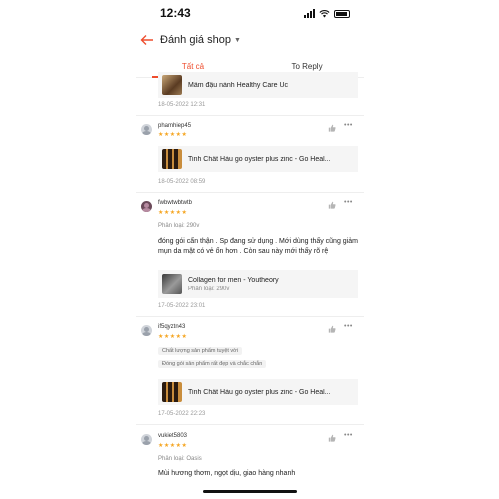 The width and height of the screenshot is (499, 499). What do you see at coordinates (182, 414) in the screenshot?
I see `review-date: 17-05-2022 22:23` at bounding box center [182, 414].